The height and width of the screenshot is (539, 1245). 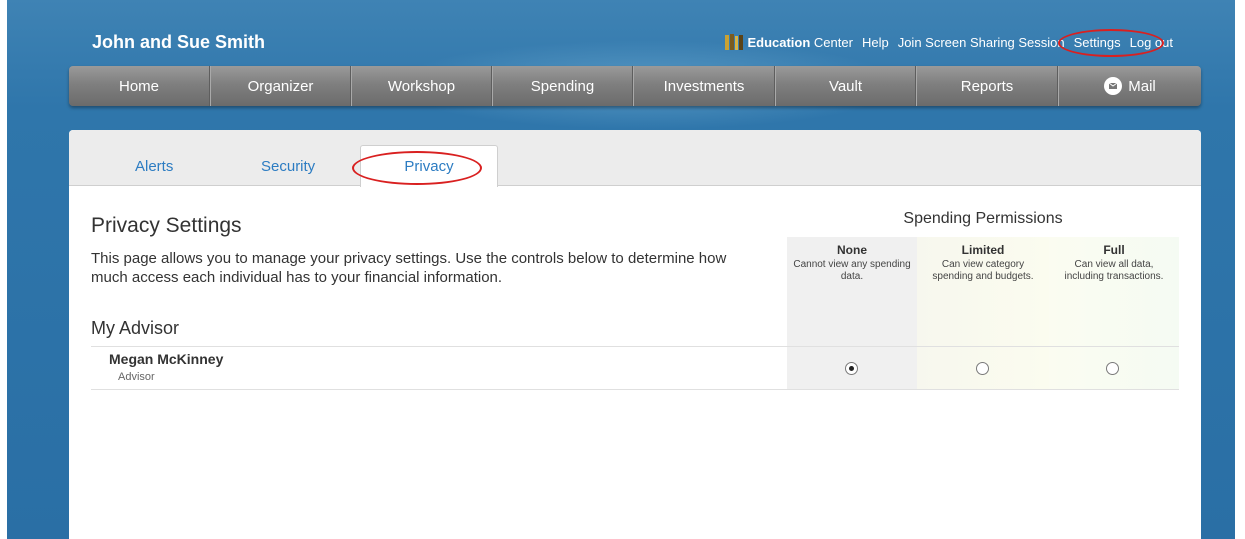 I want to click on settings-tabs: Alerts Security Privacy, so click(x=635, y=158).